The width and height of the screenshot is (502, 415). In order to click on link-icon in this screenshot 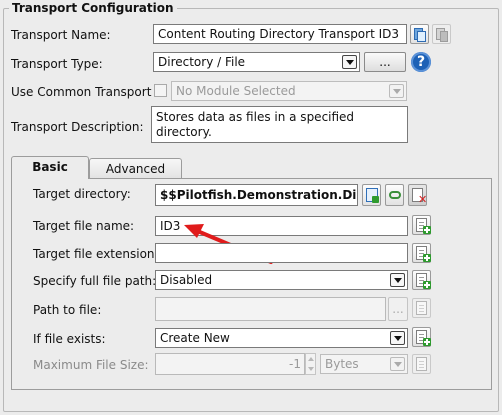, I will do `click(395, 195)`.